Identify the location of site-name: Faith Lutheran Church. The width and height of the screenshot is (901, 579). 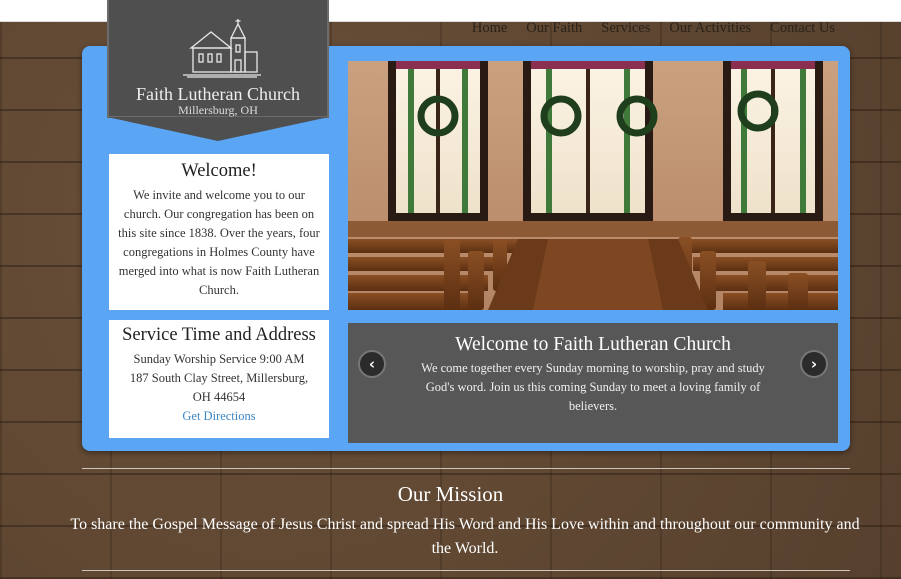
(218, 94).